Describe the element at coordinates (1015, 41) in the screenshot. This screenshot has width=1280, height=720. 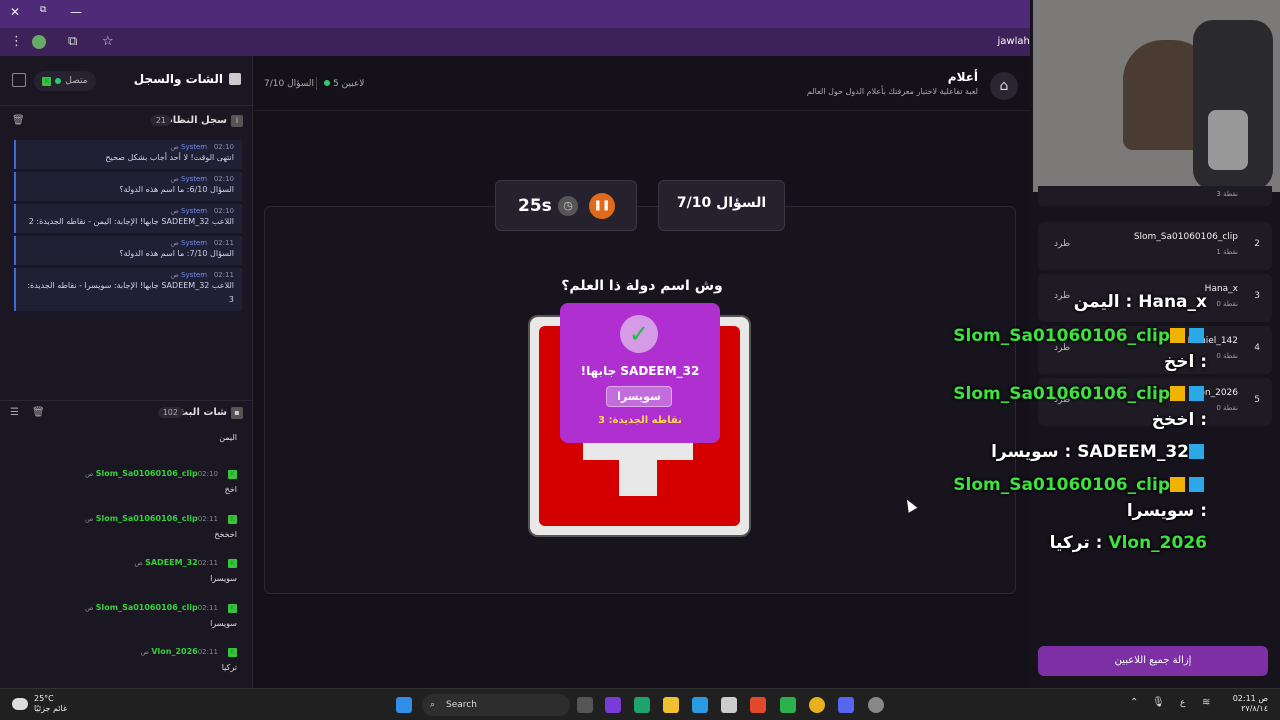
I see `url-text: jawlah.` at that location.